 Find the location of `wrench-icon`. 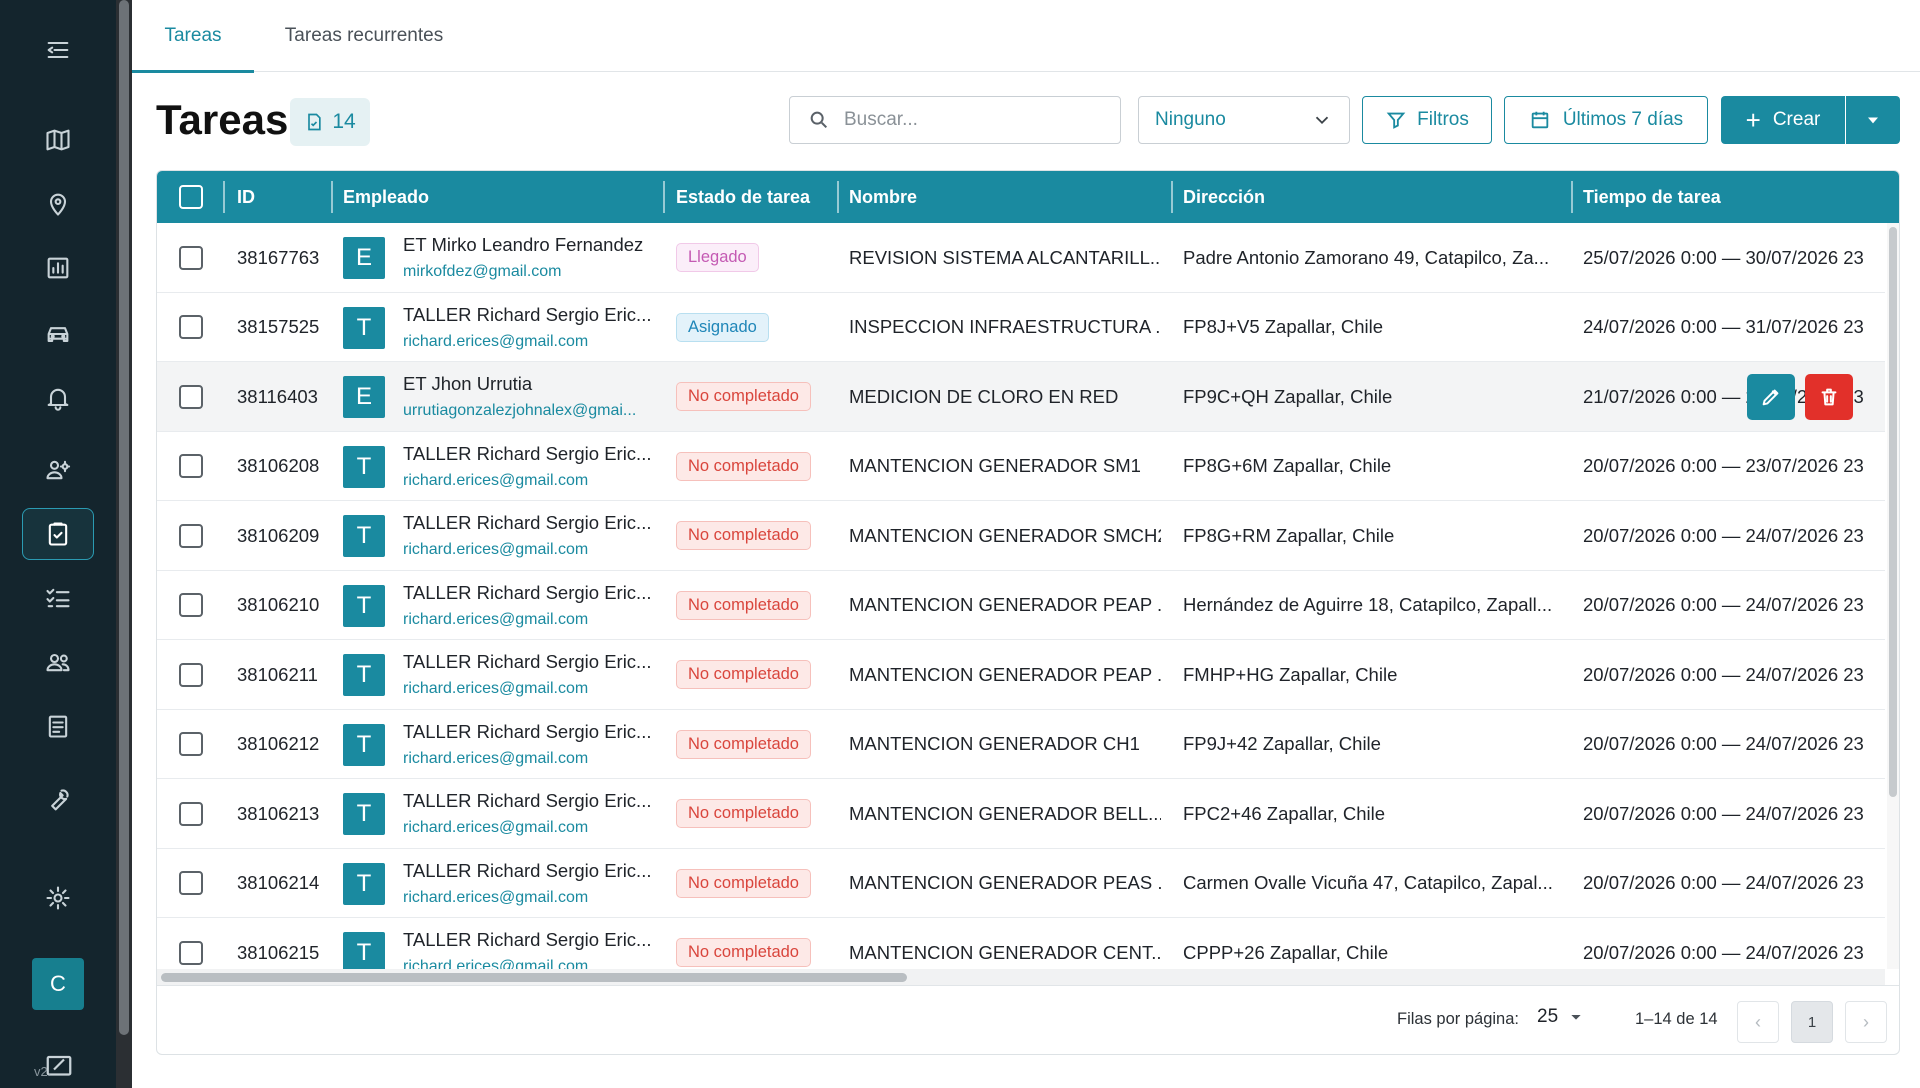

wrench-icon is located at coordinates (58, 800).